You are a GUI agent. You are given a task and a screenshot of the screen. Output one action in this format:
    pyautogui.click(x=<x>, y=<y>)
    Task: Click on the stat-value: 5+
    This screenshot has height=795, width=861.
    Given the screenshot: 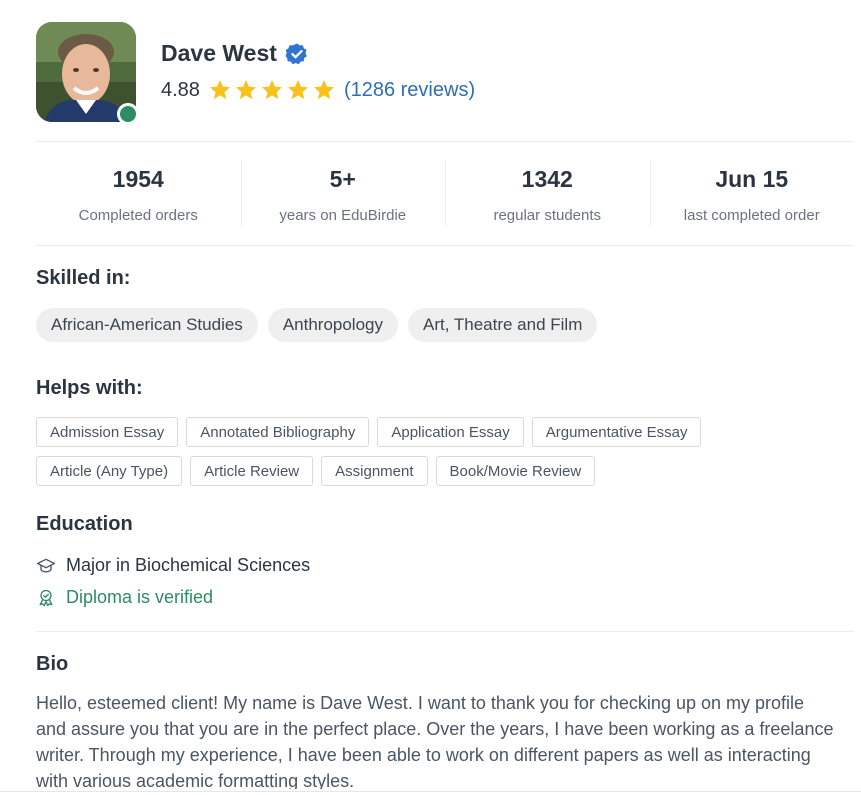 What is the action you would take?
    pyautogui.click(x=342, y=179)
    